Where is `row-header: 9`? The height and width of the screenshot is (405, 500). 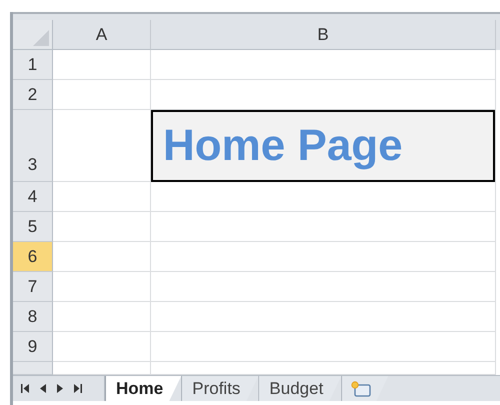
row-header: 9 is located at coordinates (33, 347).